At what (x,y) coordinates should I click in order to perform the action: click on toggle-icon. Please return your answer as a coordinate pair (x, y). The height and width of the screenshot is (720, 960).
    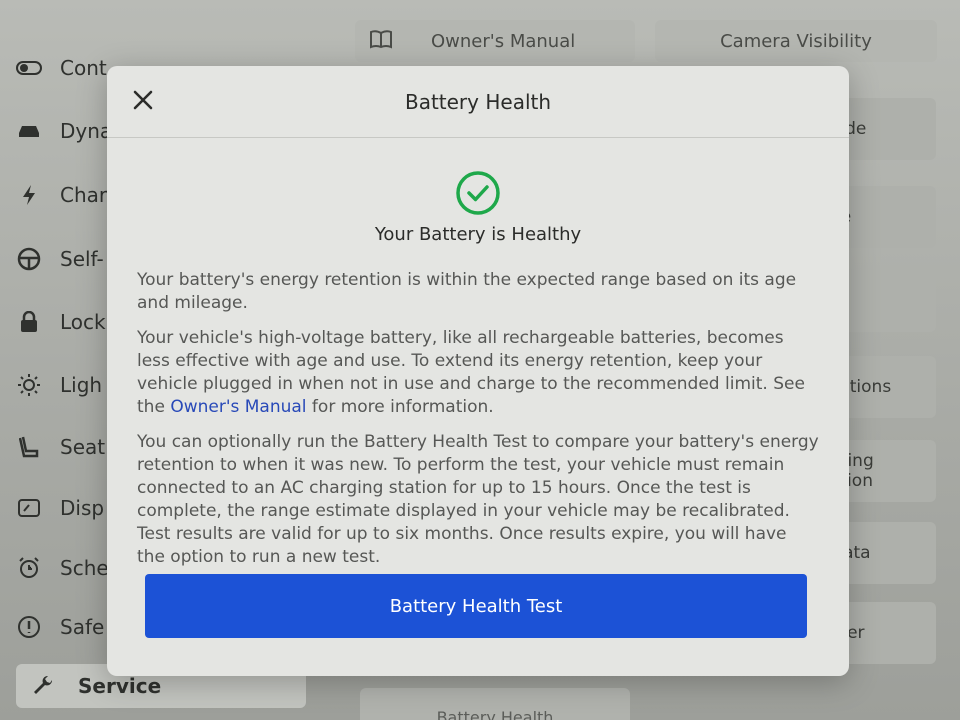
    Looking at the image, I should click on (29, 68).